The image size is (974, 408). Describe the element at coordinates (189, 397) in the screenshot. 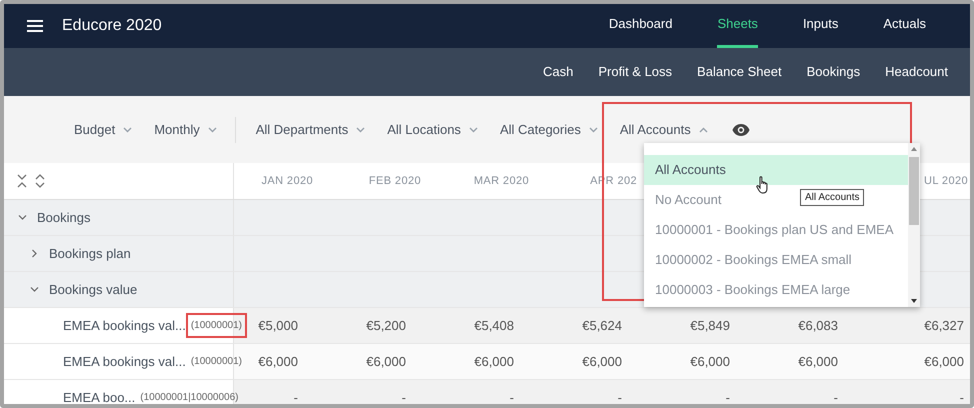

I see `account-code: (10000001|10000006)` at that location.